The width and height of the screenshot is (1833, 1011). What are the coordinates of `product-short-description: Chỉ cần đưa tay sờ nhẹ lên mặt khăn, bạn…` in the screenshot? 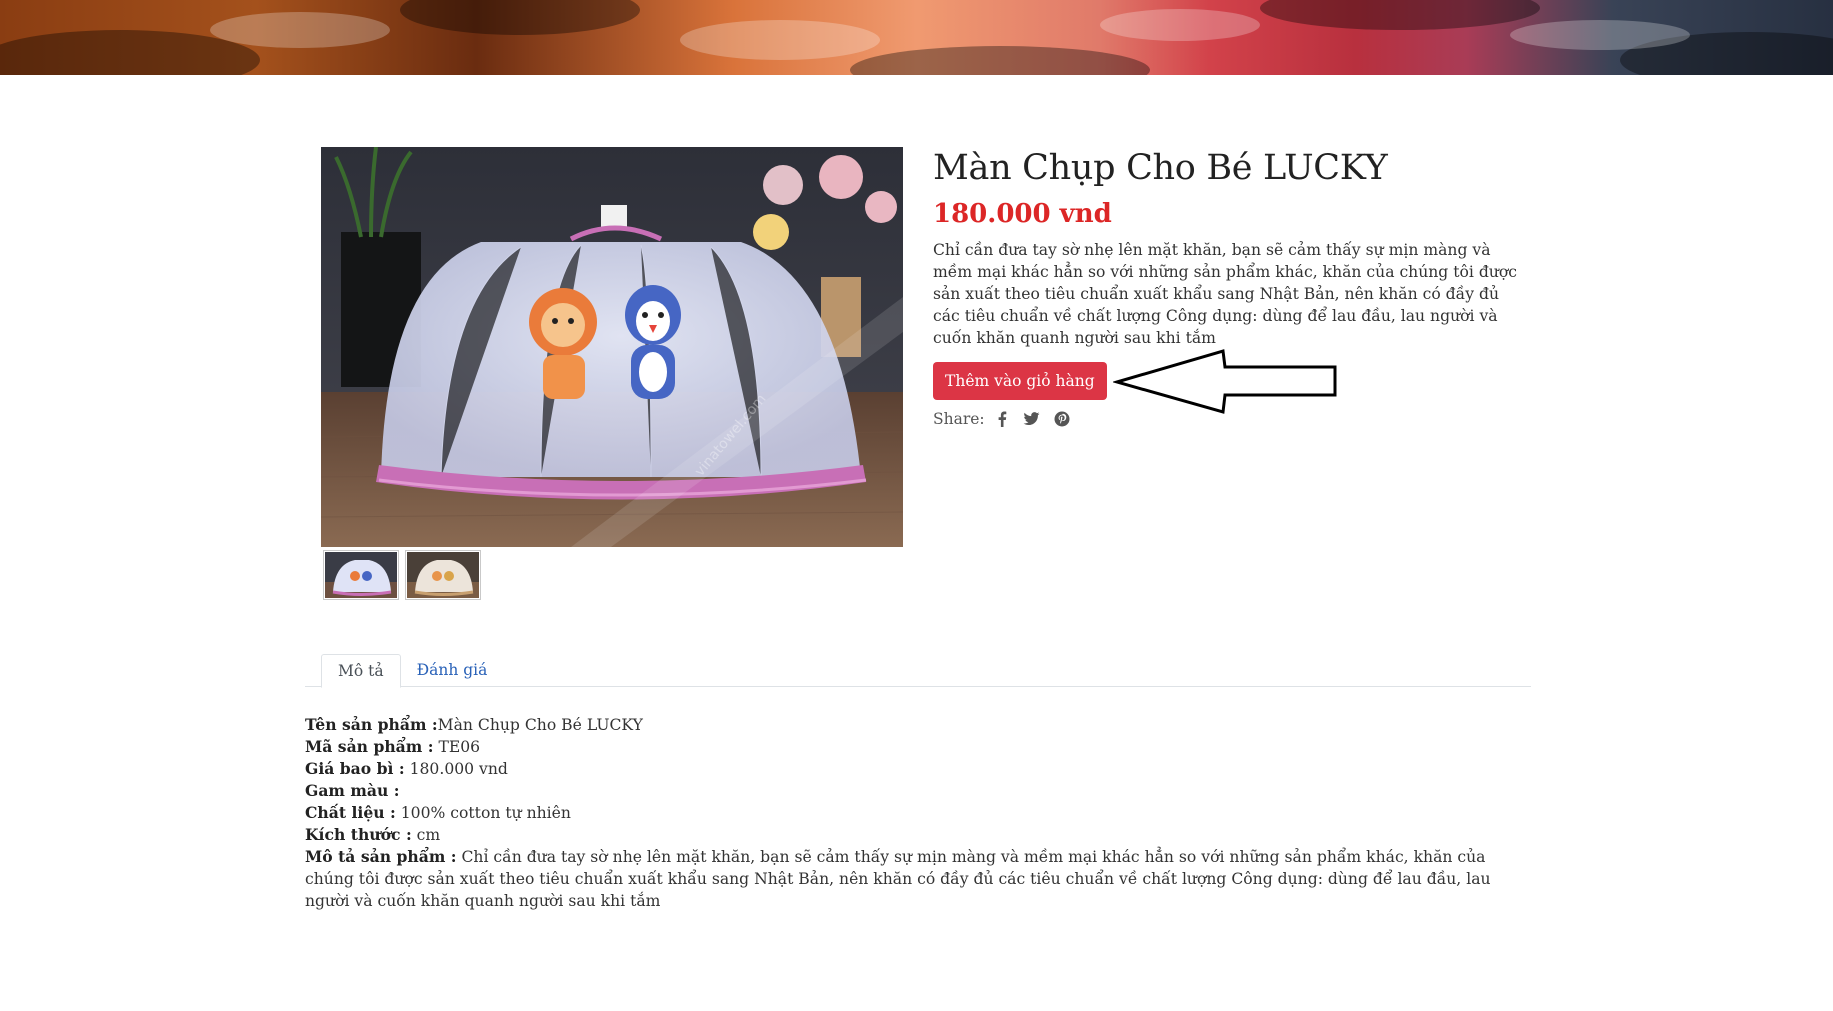 It's located at (1225, 294).